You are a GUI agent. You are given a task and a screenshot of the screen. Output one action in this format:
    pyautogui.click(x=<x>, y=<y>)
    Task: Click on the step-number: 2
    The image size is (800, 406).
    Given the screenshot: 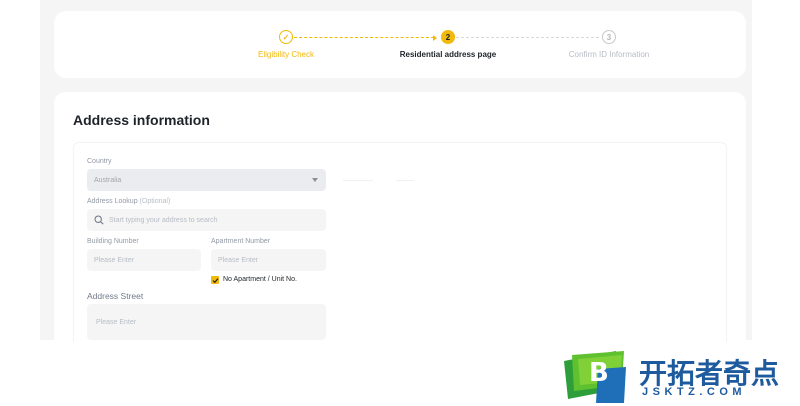 What is the action you would take?
    pyautogui.click(x=448, y=37)
    